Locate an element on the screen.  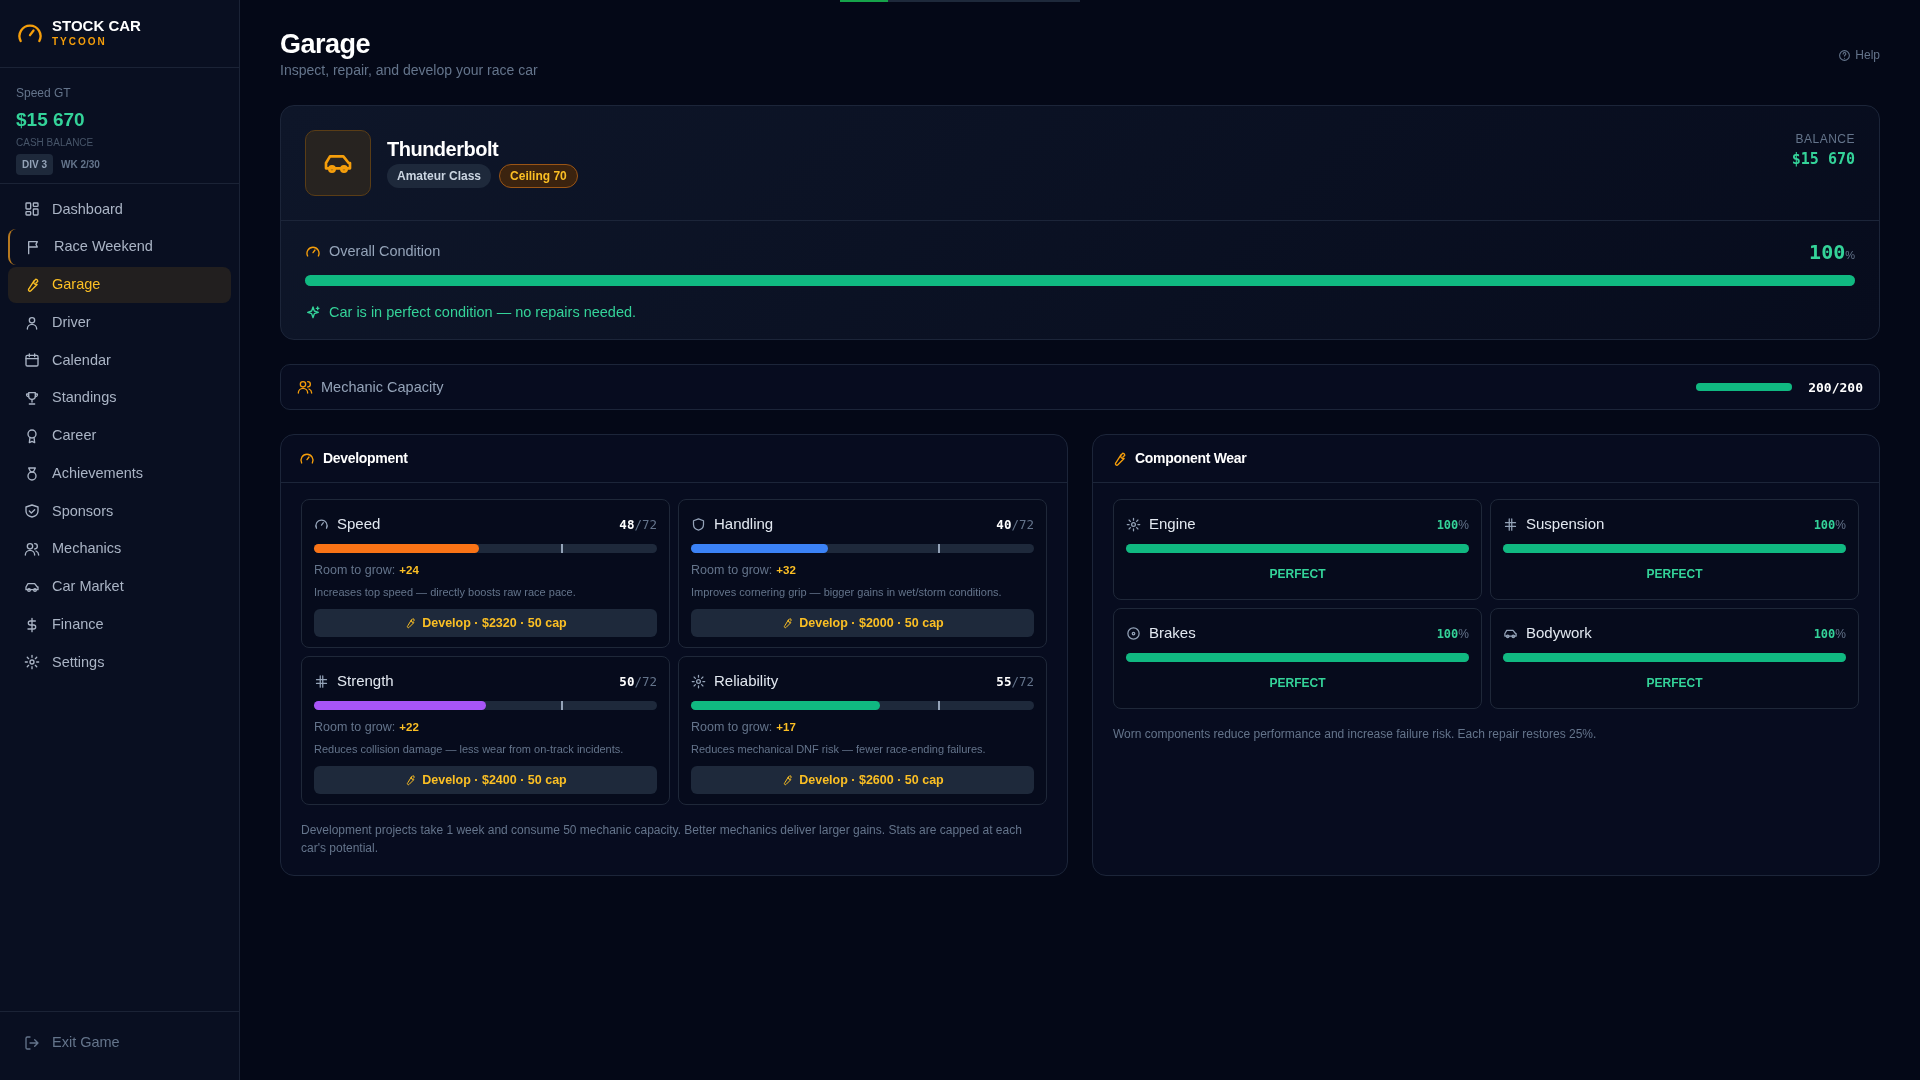
grow-value: +24 is located at coordinates (409, 571).